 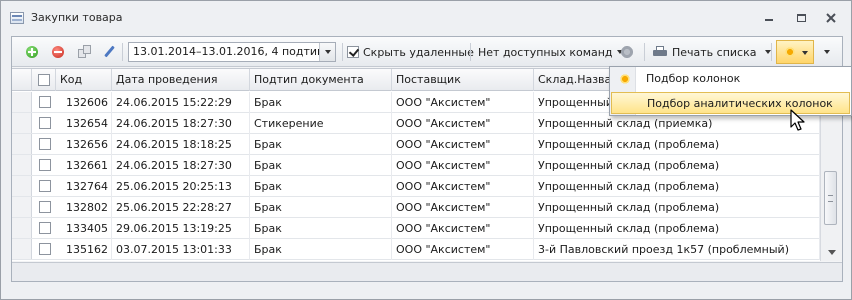 What do you see at coordinates (181, 102) in the screenshot?
I see `cell-date: 24.06.2015 15:22:29` at bounding box center [181, 102].